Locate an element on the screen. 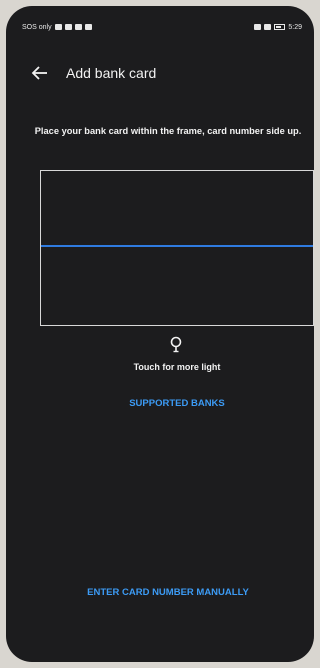 This screenshot has height=668, width=320. page-title: Add bank card is located at coordinates (111, 73).